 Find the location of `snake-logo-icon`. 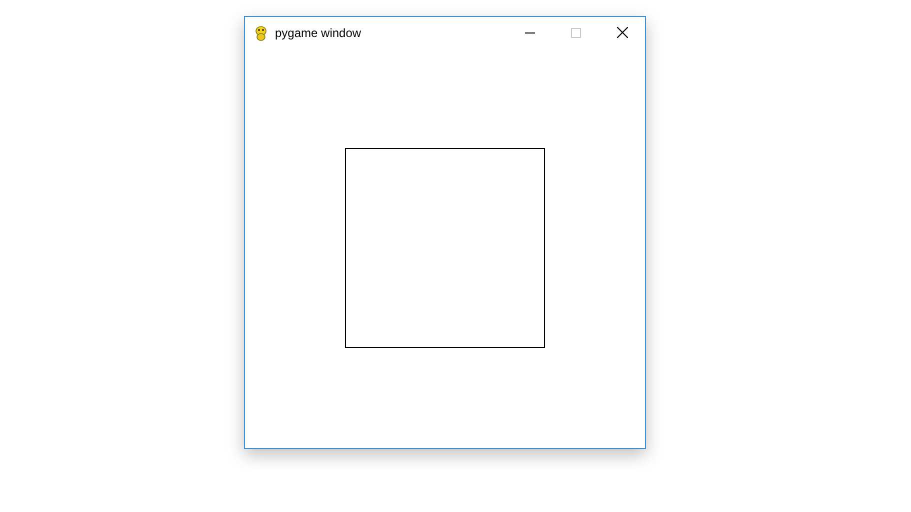

snake-logo-icon is located at coordinates (261, 32).